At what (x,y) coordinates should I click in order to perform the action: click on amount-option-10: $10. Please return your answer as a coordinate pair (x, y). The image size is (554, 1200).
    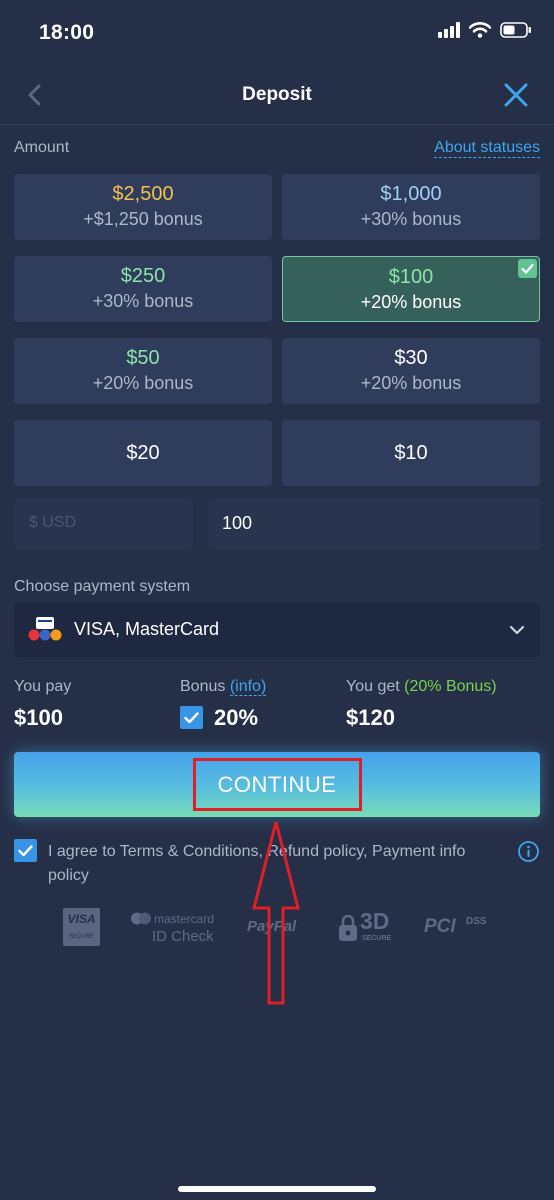
    Looking at the image, I should click on (411, 453).